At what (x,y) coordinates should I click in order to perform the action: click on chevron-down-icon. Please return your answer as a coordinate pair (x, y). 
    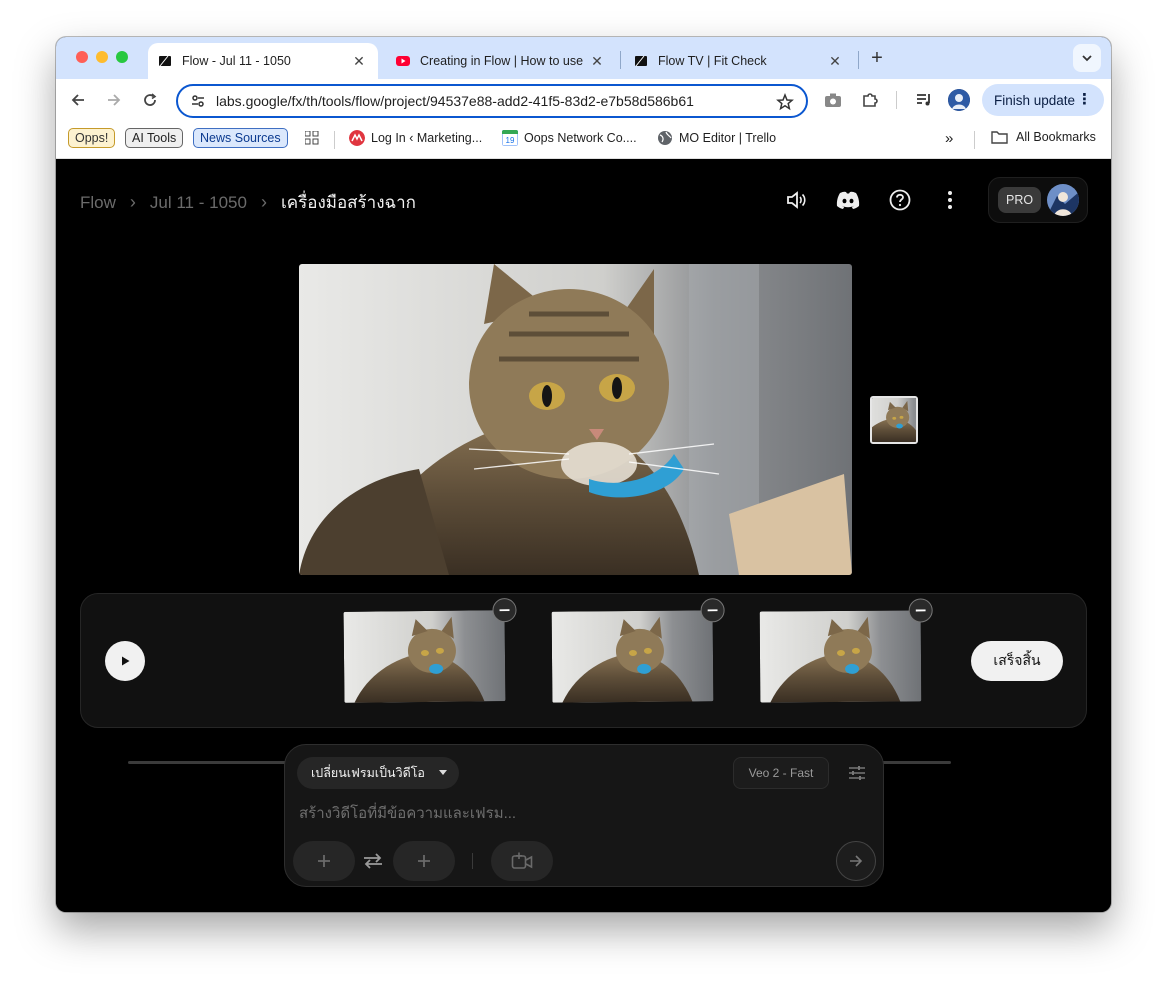
    Looking at the image, I should click on (1087, 58).